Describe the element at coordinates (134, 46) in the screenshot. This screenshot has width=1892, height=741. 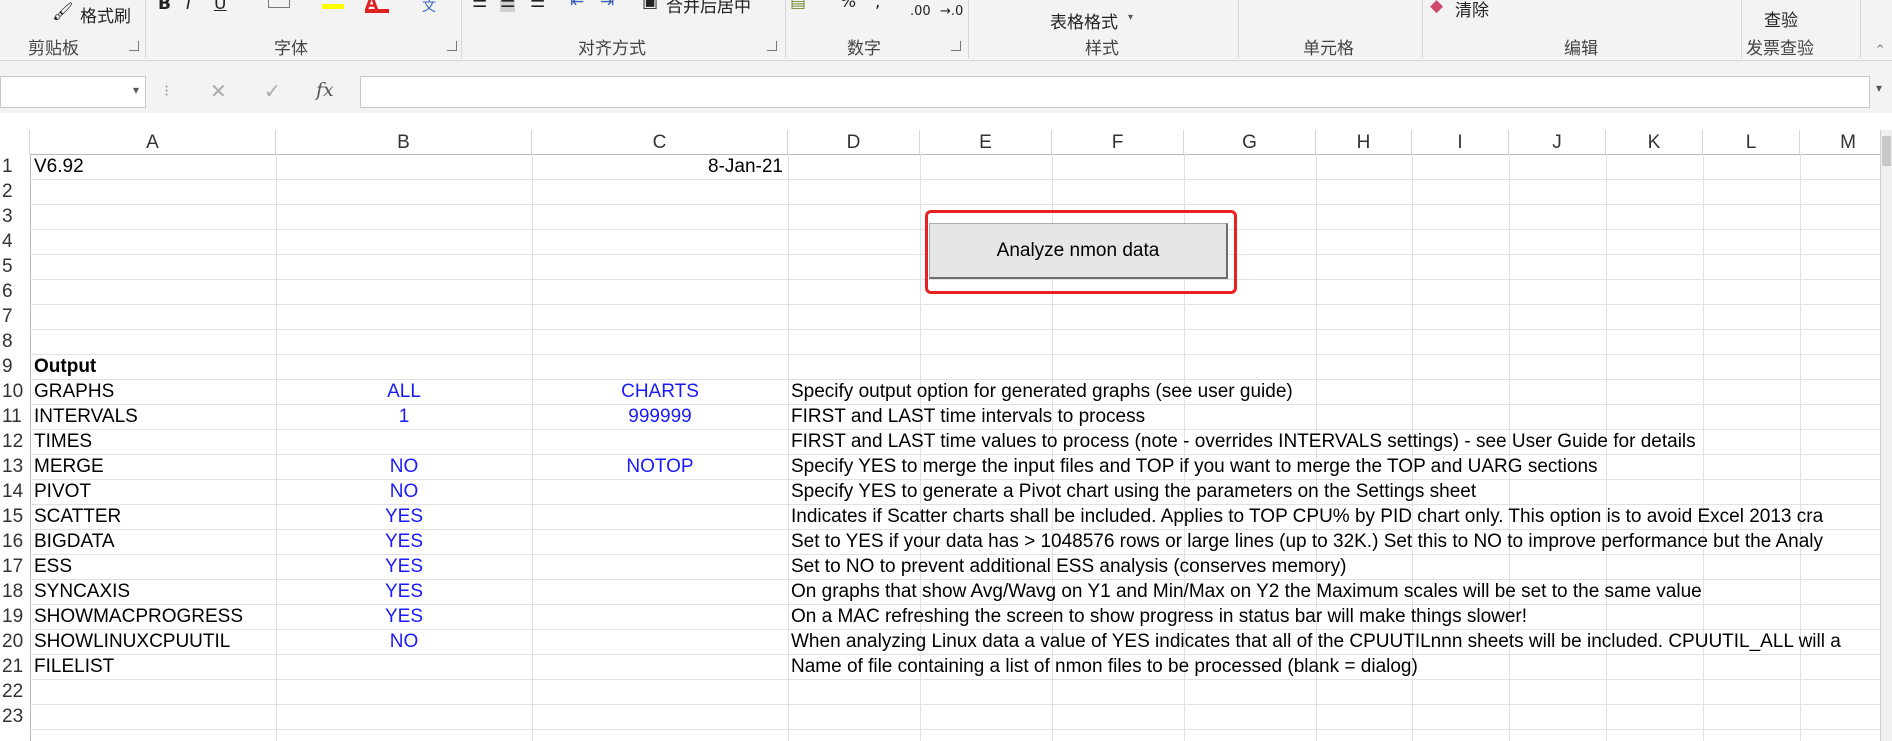
I see `clipboard-launcher-icon` at that location.